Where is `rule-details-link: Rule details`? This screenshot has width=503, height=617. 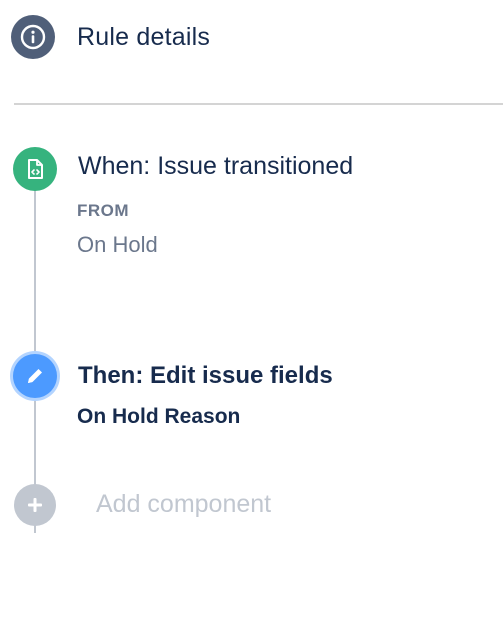
rule-details-link: Rule details is located at coordinates (110, 37).